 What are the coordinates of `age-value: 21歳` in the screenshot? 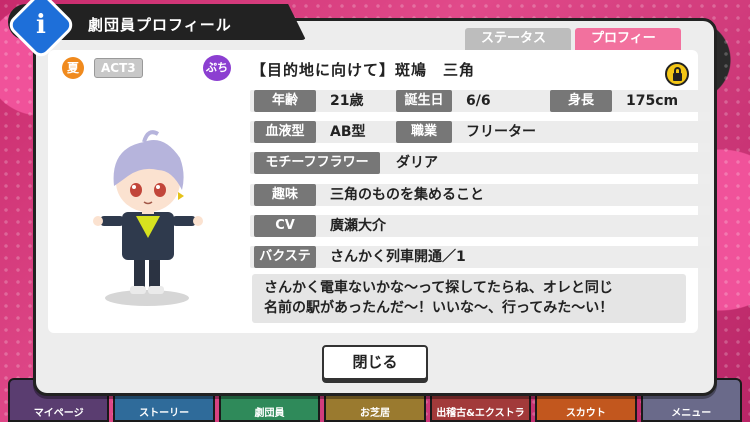 It's located at (347, 101).